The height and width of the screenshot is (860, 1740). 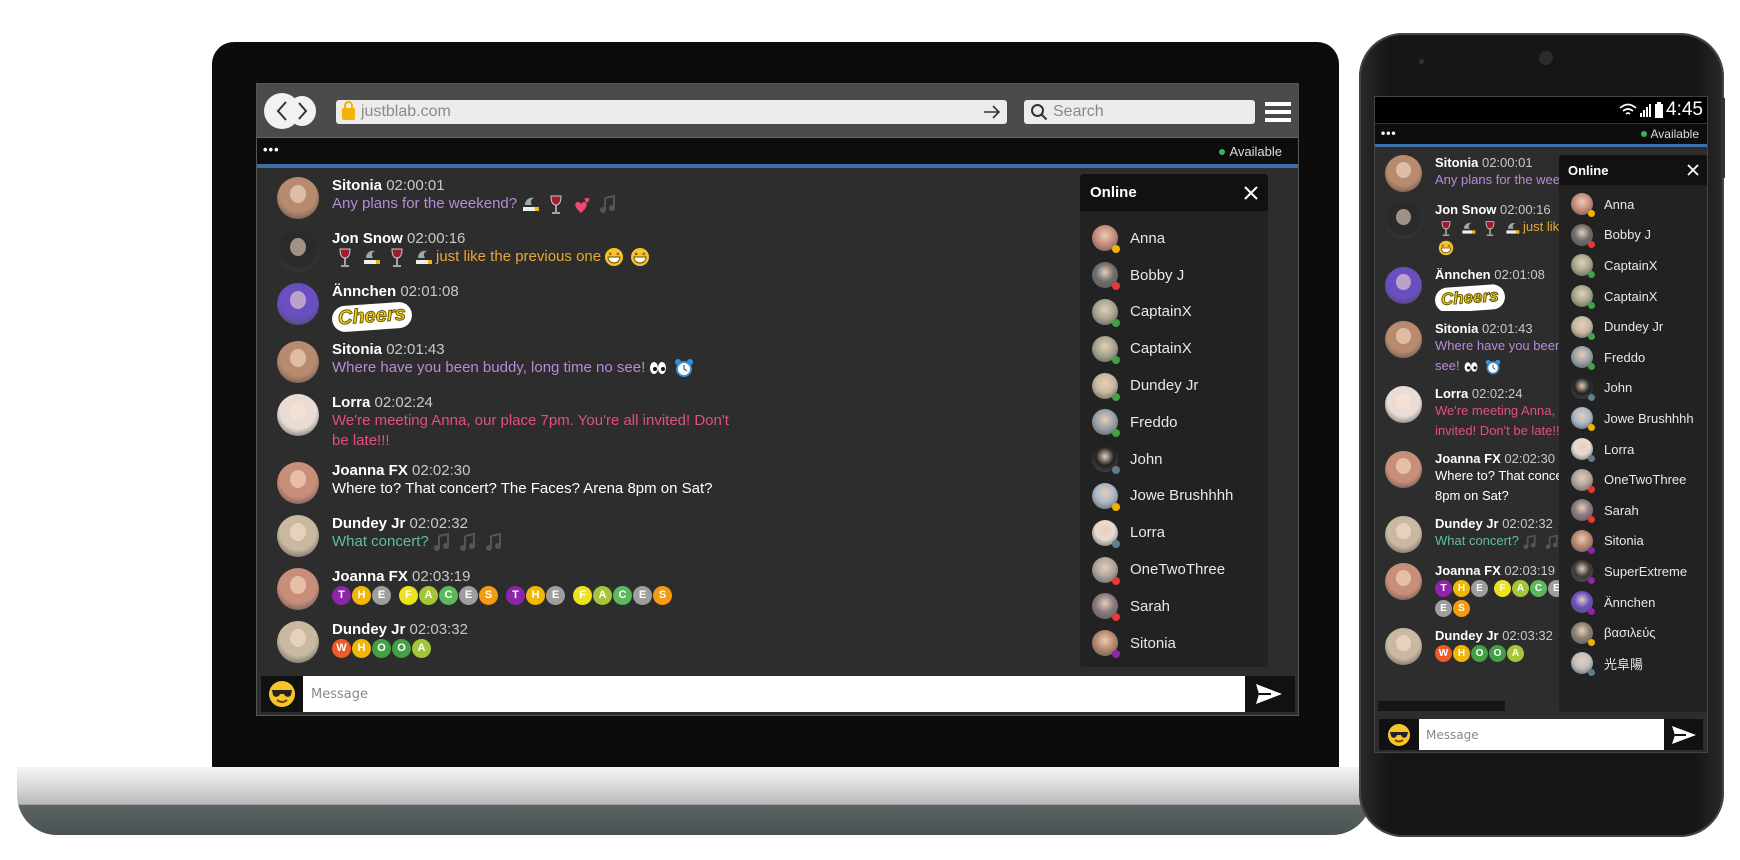 What do you see at coordinates (1446, 228) in the screenshot?
I see `wine-icon` at bounding box center [1446, 228].